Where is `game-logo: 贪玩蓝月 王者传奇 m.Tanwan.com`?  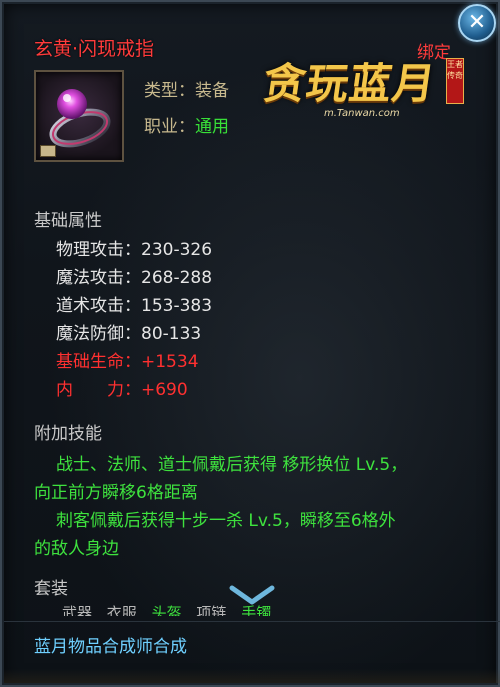
game-logo: 贪玩蓝月 王者传奇 m.Tanwan.com is located at coordinates (362, 90).